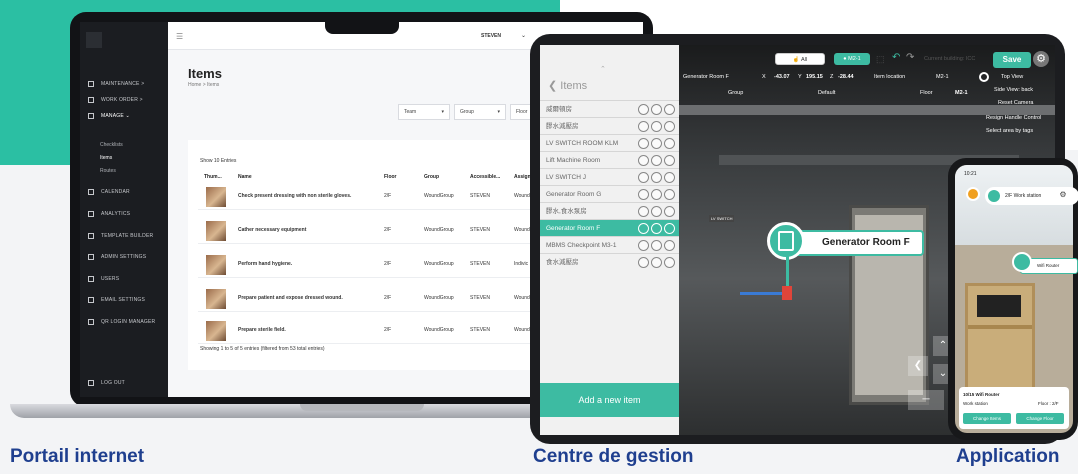  Describe the element at coordinates (800, 59) in the screenshot. I see `filter-all-toggle: ☝ All` at that location.